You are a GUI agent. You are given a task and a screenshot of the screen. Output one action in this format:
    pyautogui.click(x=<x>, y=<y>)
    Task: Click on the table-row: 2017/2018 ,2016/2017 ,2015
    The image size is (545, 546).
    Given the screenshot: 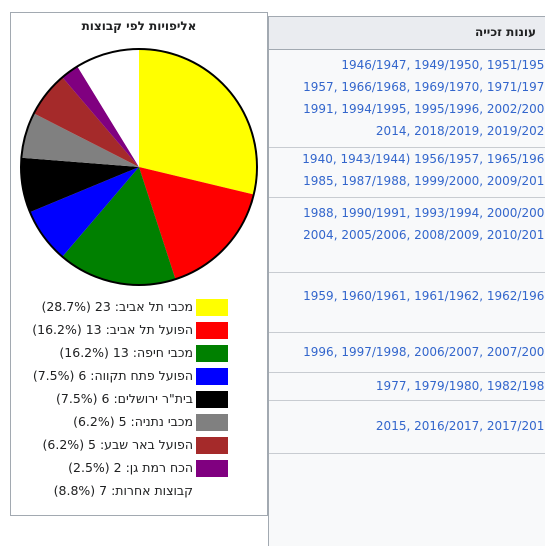 What is the action you would take?
    pyautogui.click(x=407, y=427)
    